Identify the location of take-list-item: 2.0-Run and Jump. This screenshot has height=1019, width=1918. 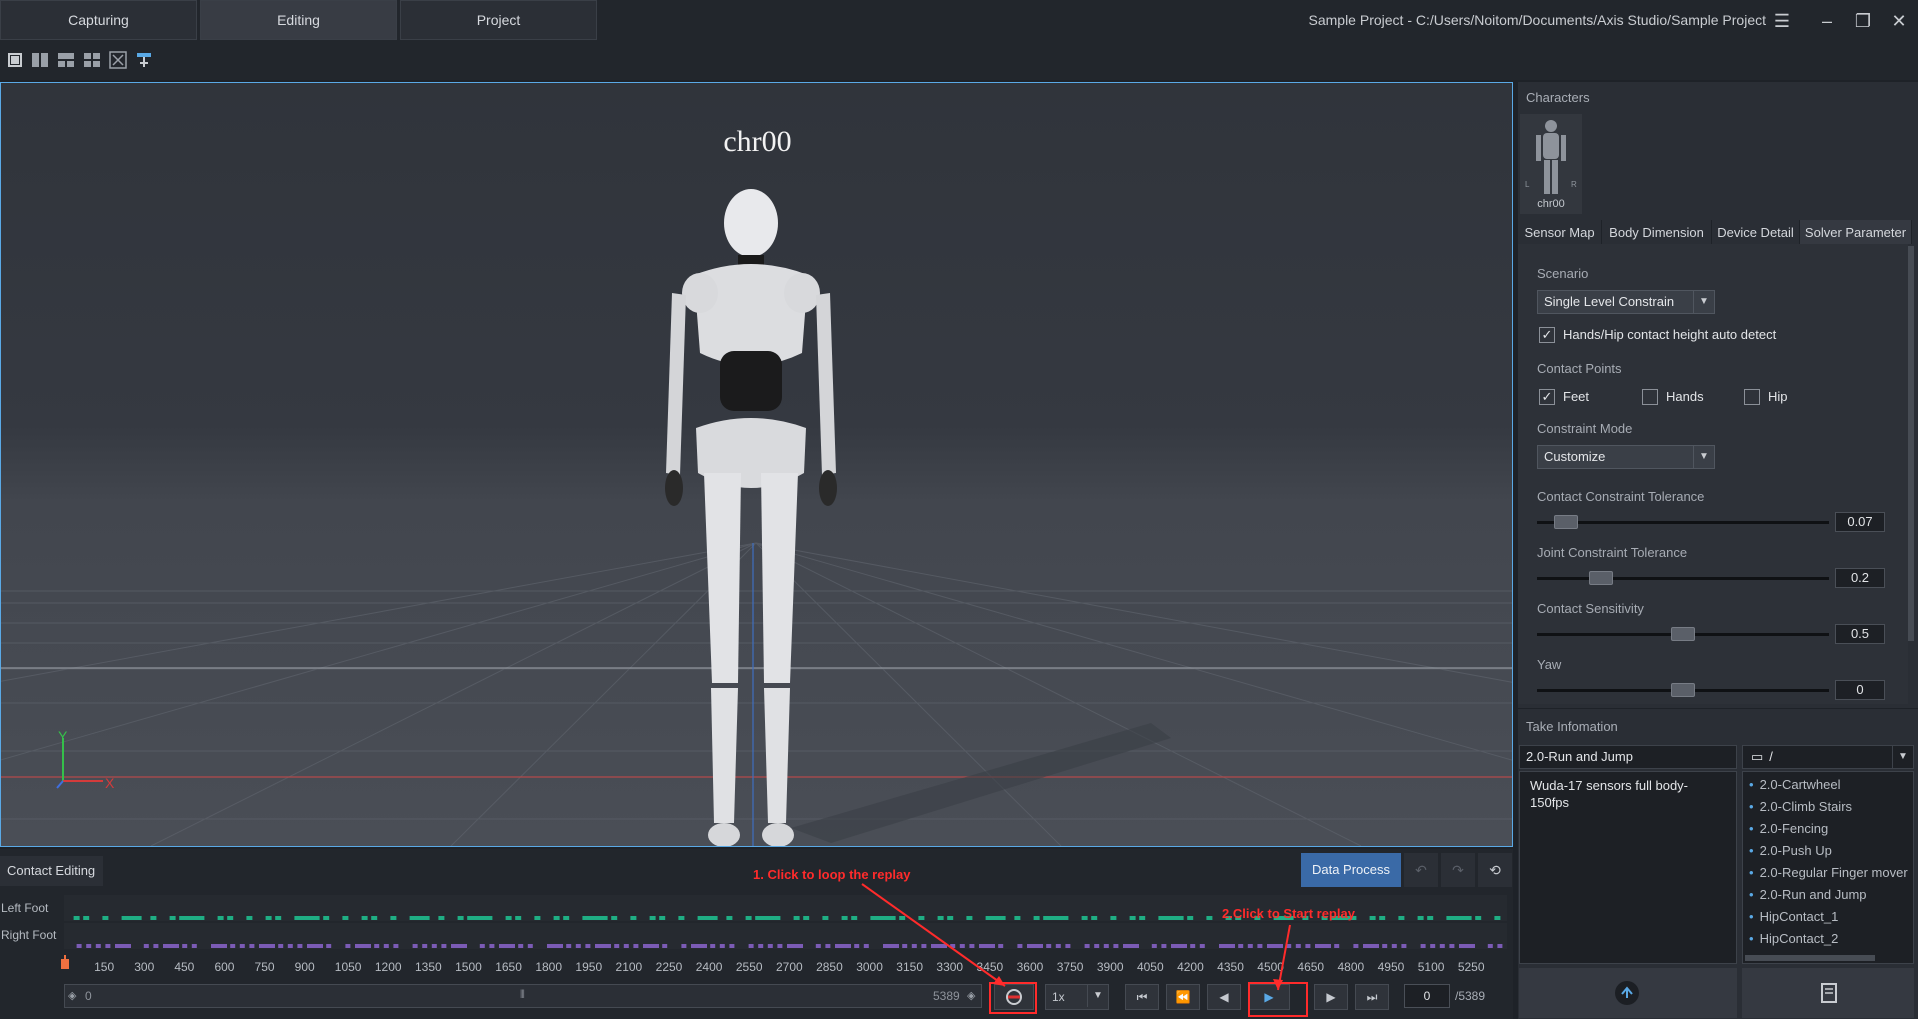
(1831, 895).